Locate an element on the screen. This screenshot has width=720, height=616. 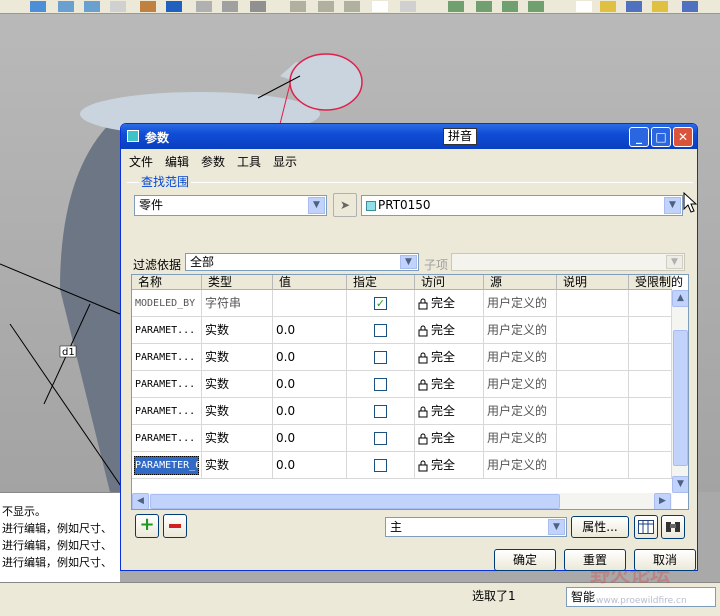
menu-edit: 编辑 is located at coordinates (177, 161).